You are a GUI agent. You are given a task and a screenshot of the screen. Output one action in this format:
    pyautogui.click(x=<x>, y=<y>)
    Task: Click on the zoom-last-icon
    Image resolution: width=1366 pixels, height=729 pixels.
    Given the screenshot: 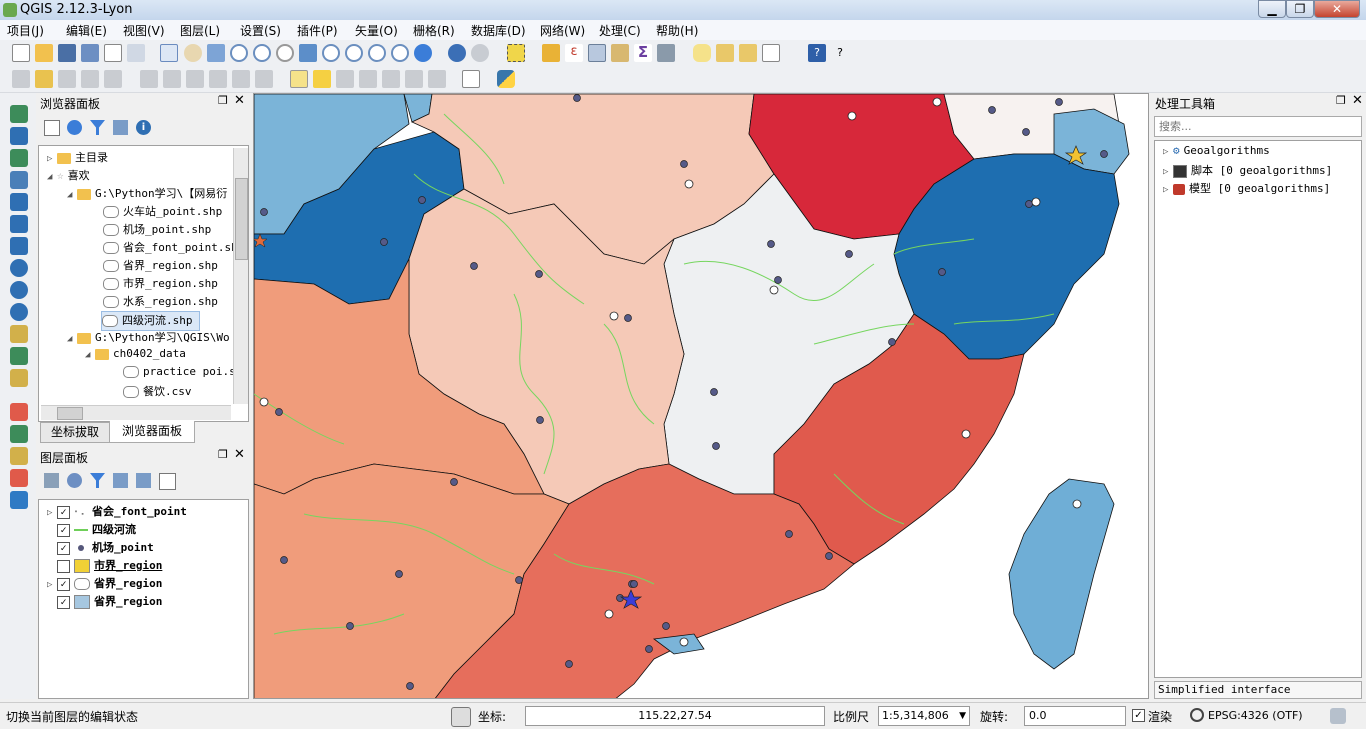 What is the action you would take?
    pyautogui.click(x=377, y=53)
    